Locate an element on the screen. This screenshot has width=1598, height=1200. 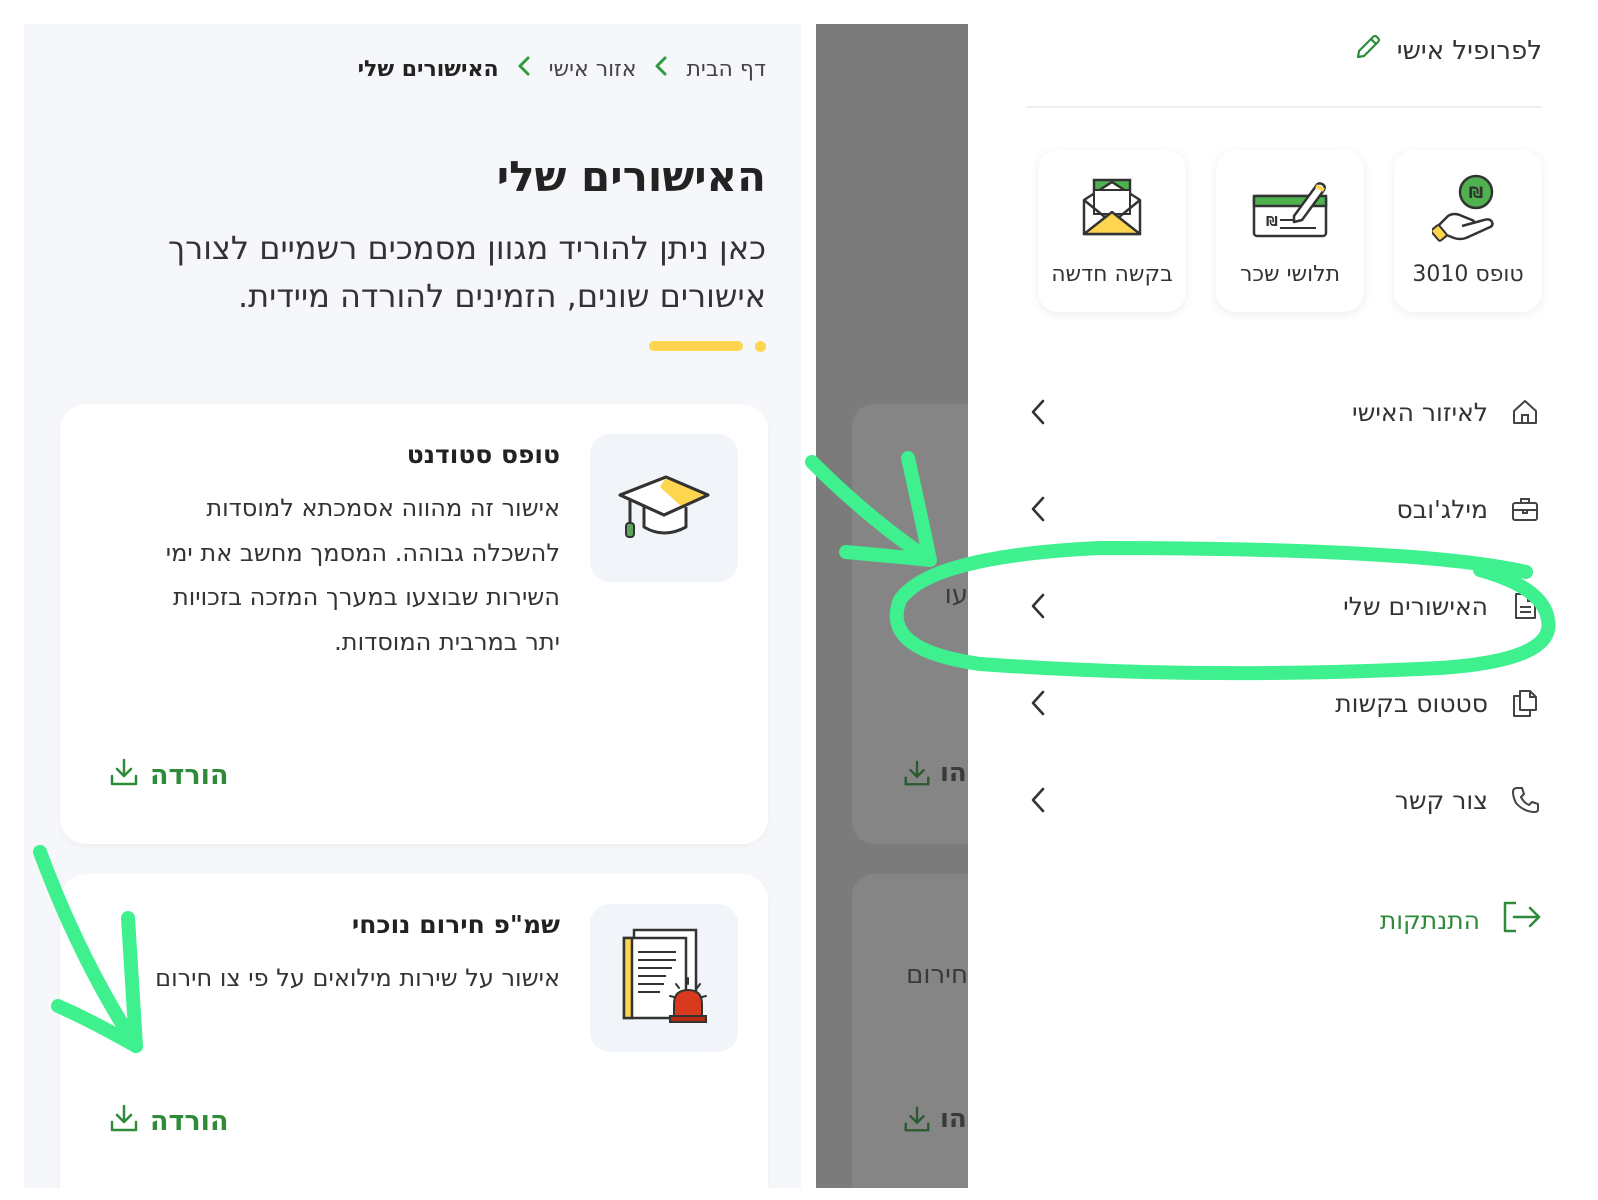
menu-item-label: מילג'ובס is located at coordinates (1442, 509).